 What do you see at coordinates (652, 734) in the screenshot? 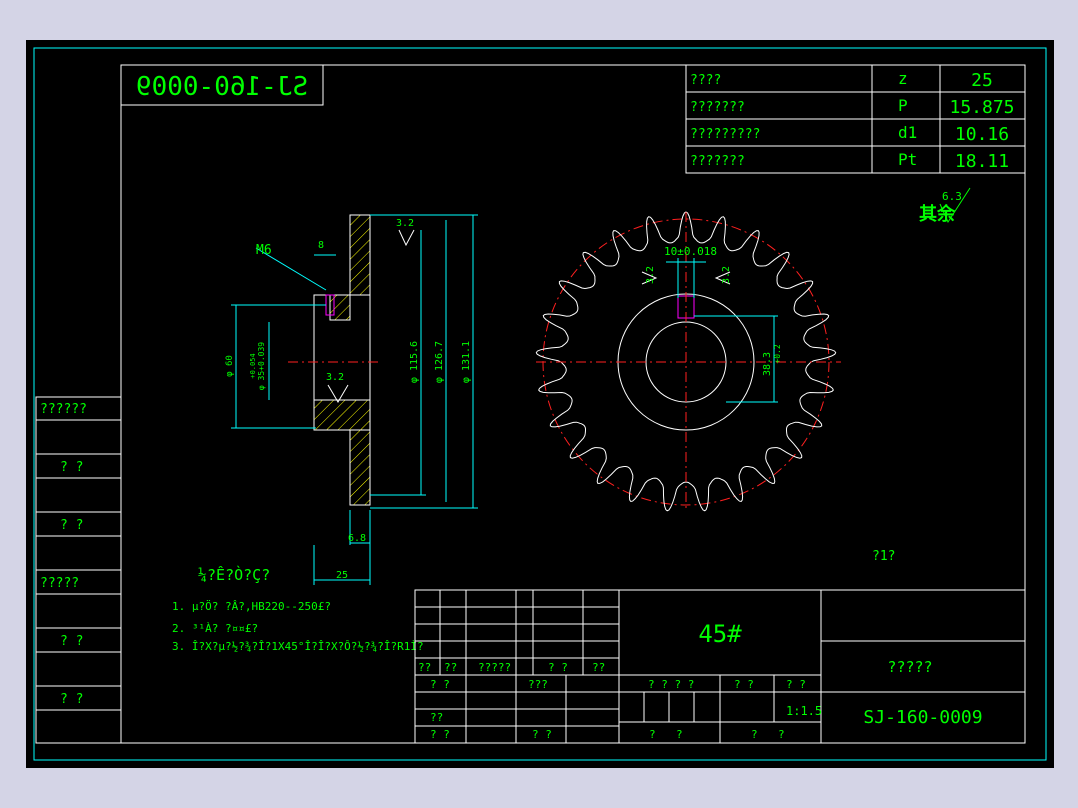
I see `sheet-label-0: ?` at bounding box center [652, 734].